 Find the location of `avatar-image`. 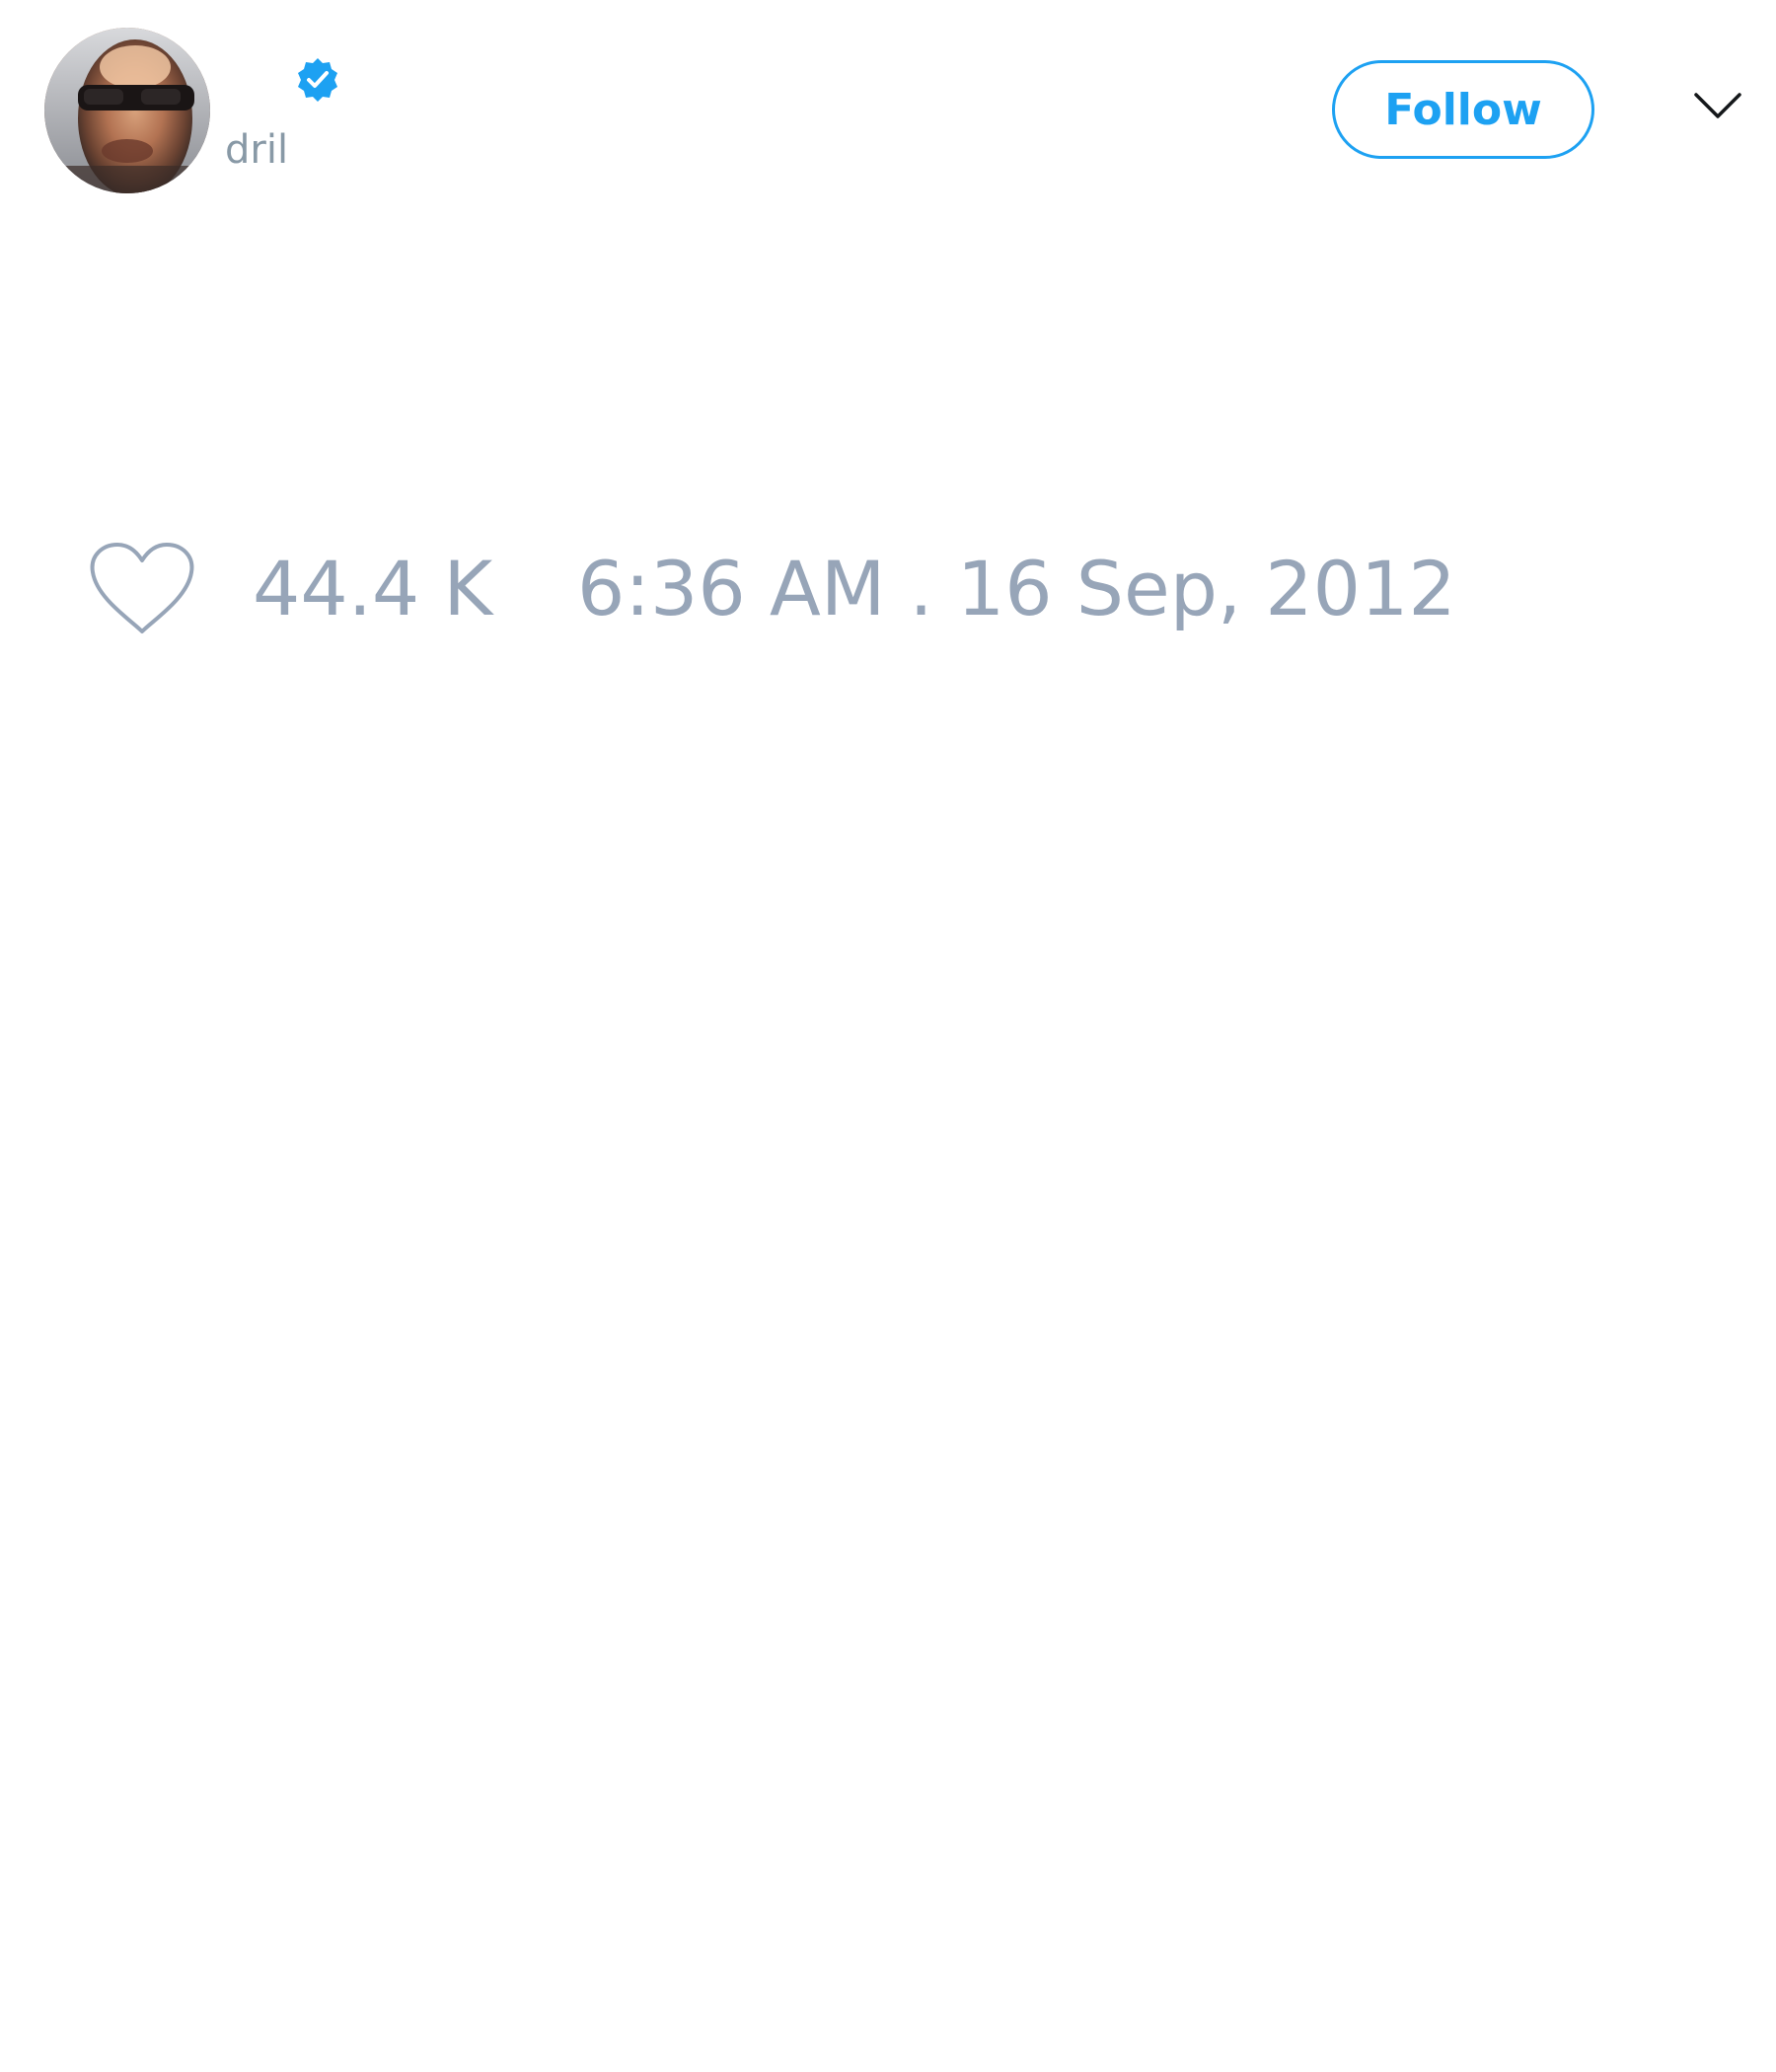

avatar-image is located at coordinates (127, 111).